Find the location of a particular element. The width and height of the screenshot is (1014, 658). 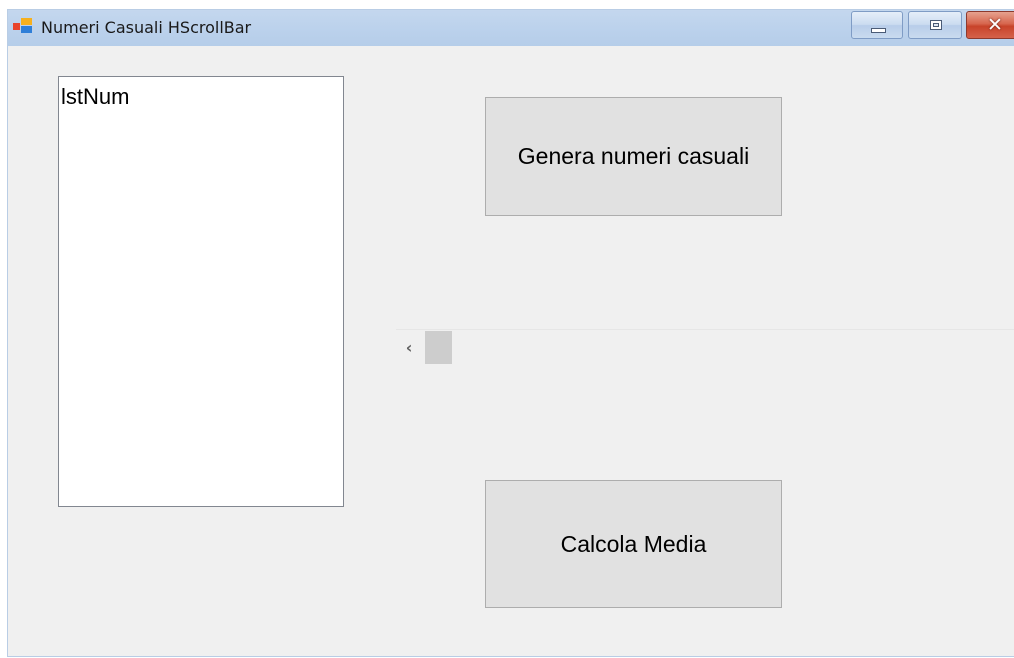

scroll-left-arrow-icon: ‹ is located at coordinates (409, 347).